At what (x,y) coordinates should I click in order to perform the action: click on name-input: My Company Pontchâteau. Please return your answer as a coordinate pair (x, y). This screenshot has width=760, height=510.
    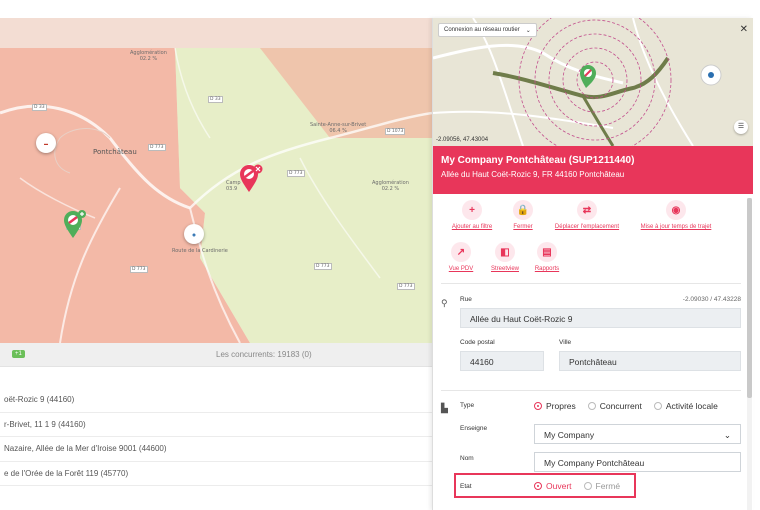
    Looking at the image, I should click on (637, 462).